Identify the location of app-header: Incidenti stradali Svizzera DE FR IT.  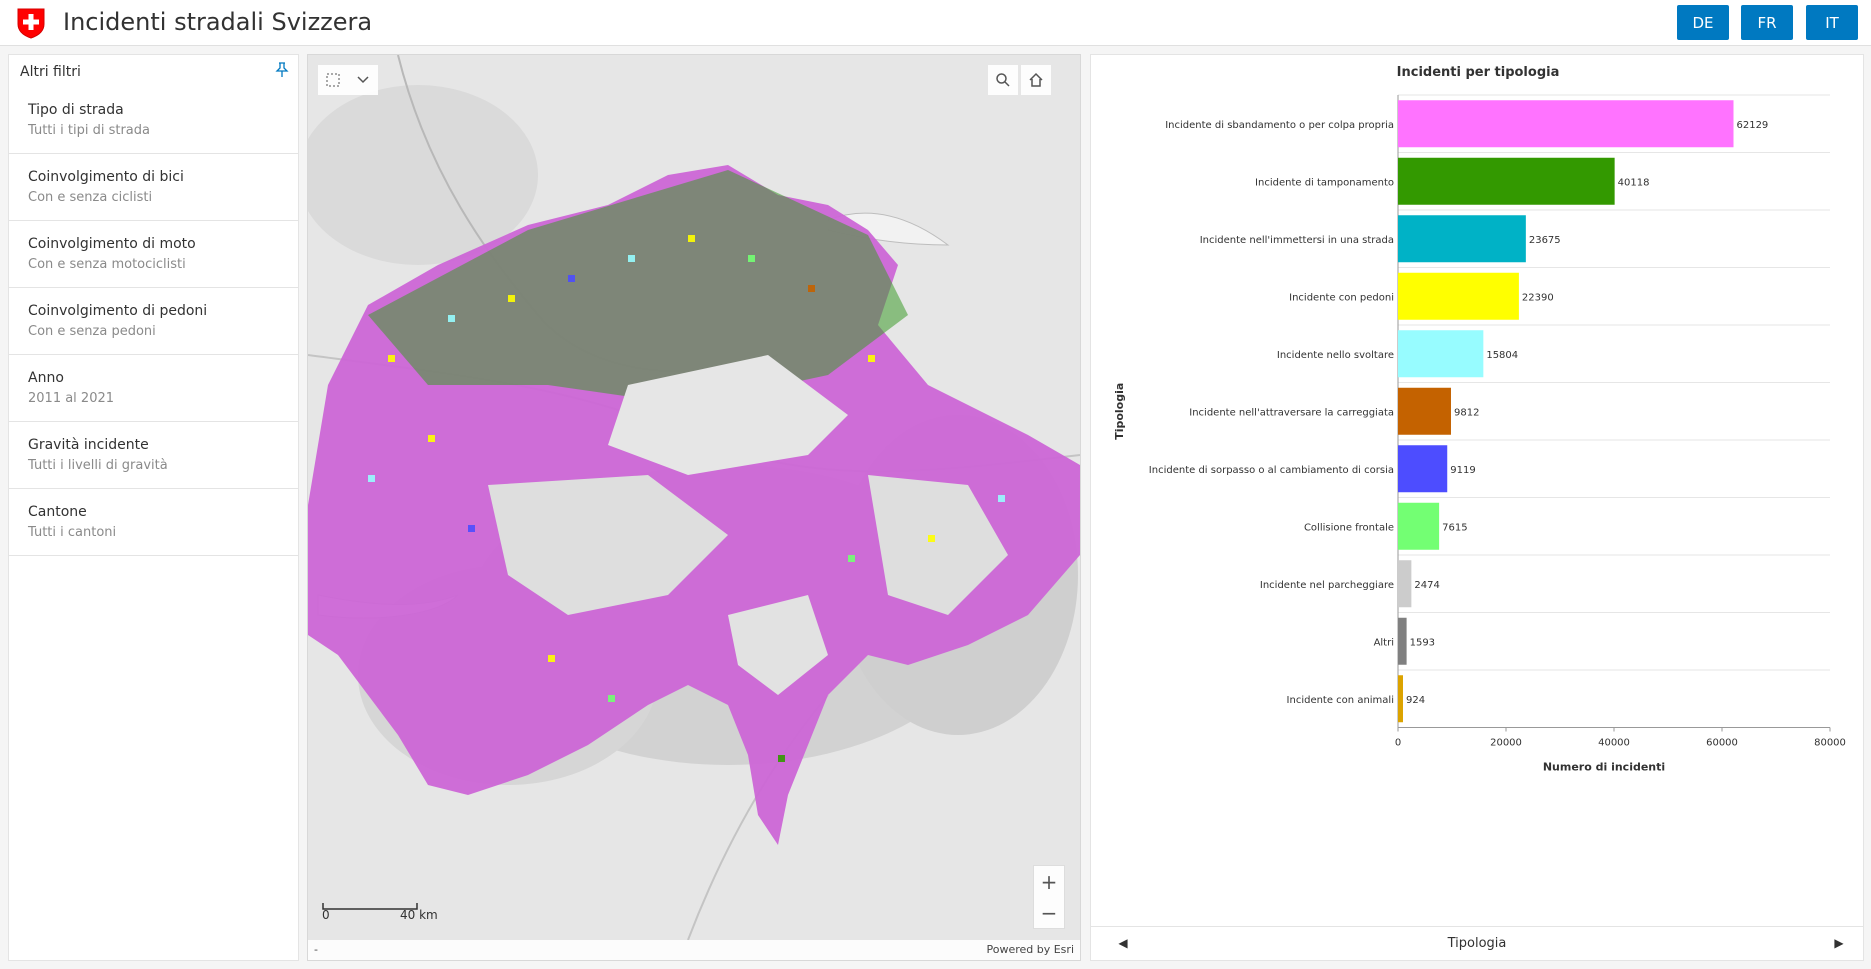
(935, 23).